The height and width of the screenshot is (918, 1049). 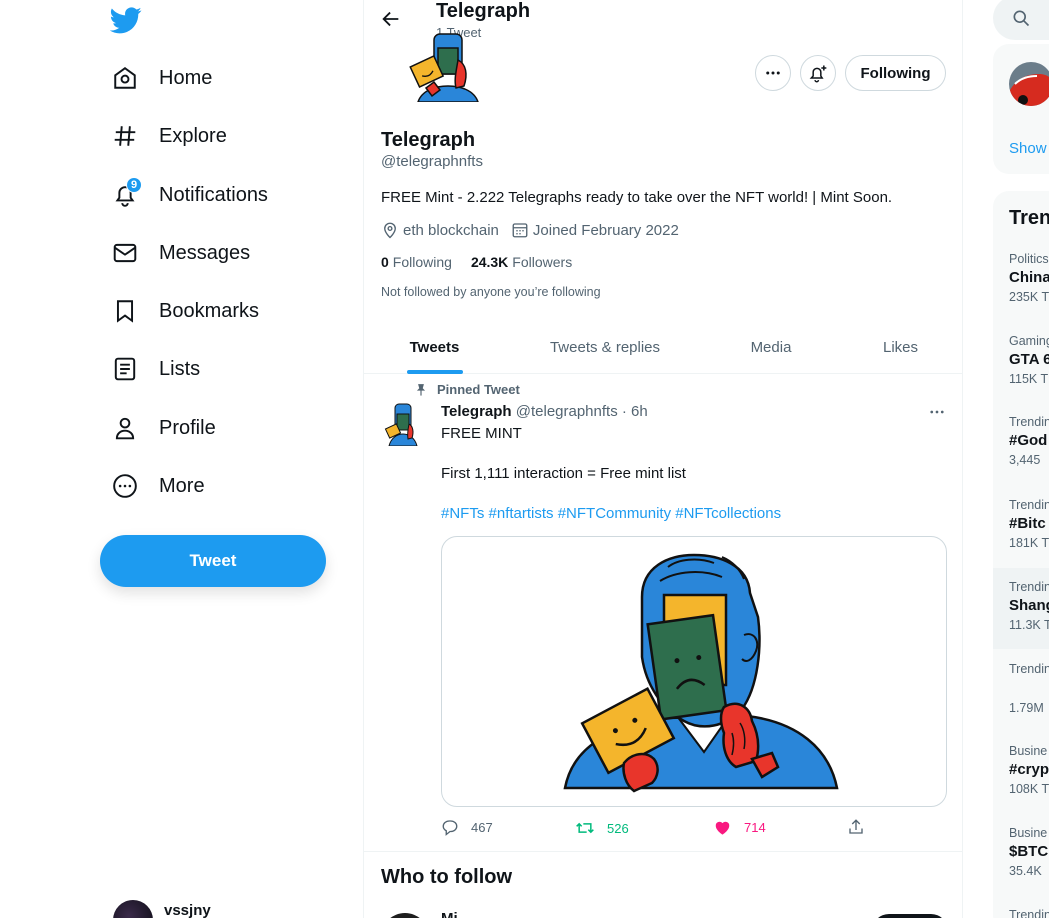 I want to click on trend-title: China, so click(x=1029, y=277).